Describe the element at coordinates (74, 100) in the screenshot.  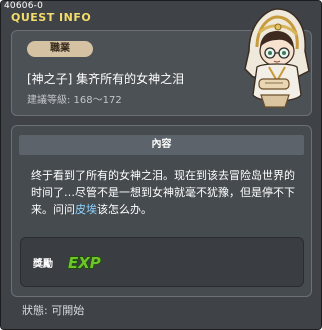
I see `level-requirement: 建議等級: 168～172` at that location.